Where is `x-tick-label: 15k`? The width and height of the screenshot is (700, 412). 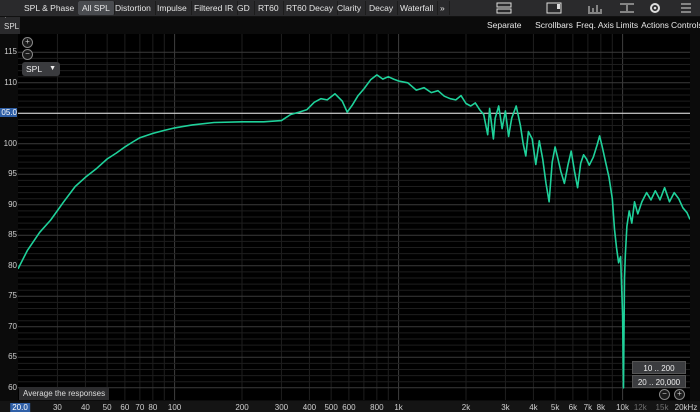 x-tick-label: 15k is located at coordinates (662, 407).